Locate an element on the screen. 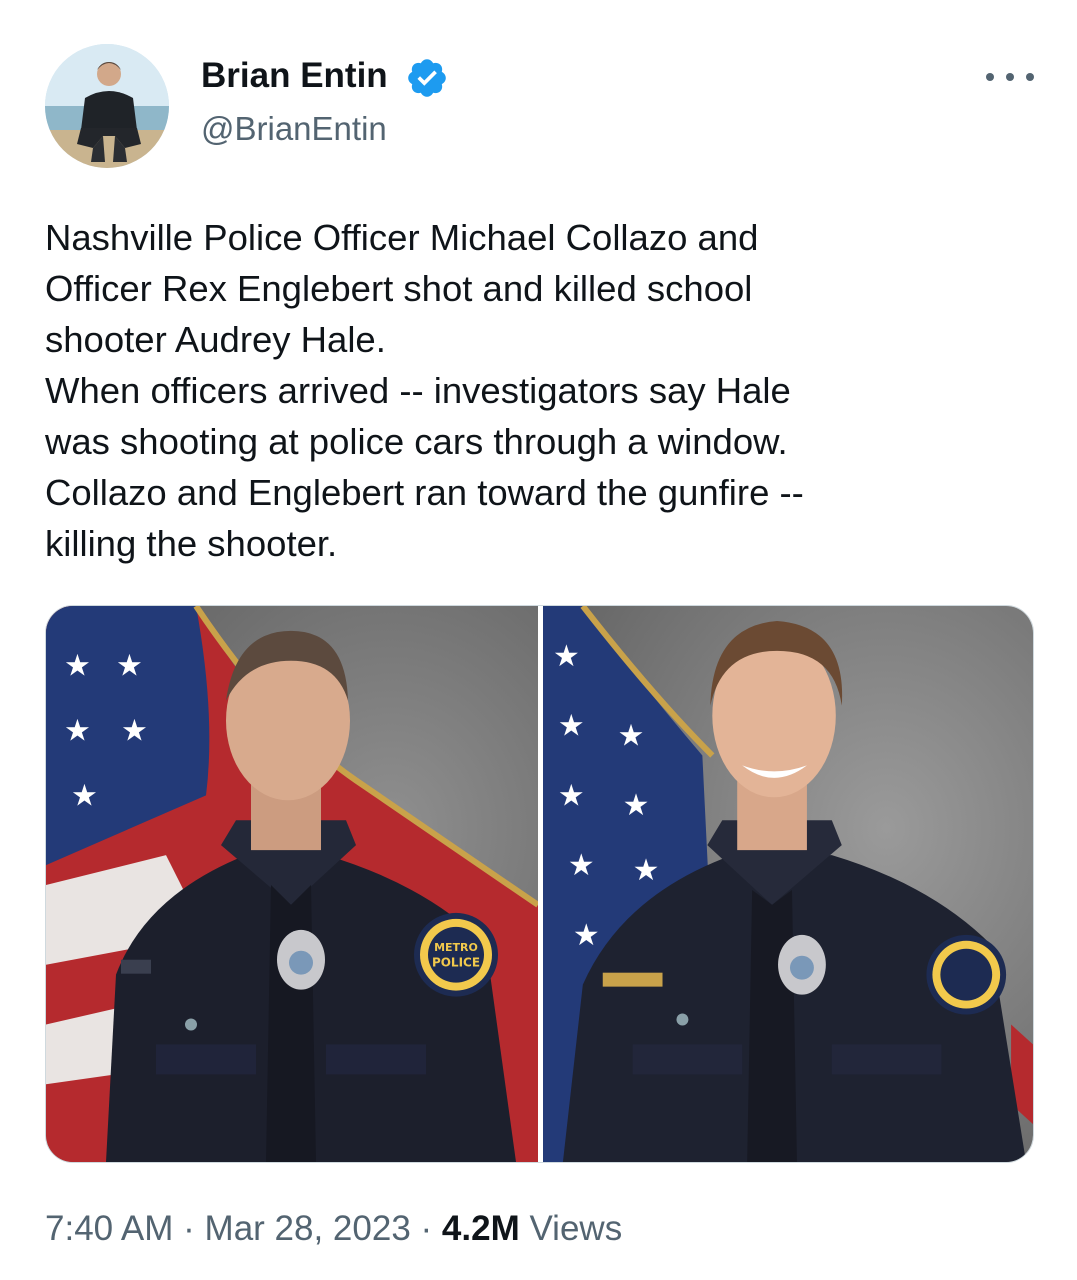 This screenshot has width=1077, height=1280. tweet-date: Mar 28, 2023 is located at coordinates (308, 1228).